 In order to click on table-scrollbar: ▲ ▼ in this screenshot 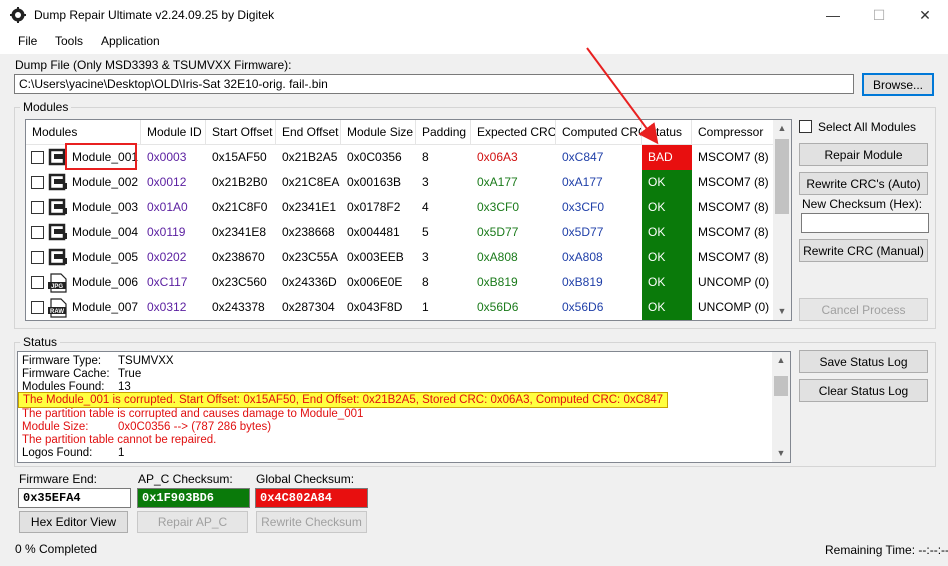, I will do `click(782, 220)`.